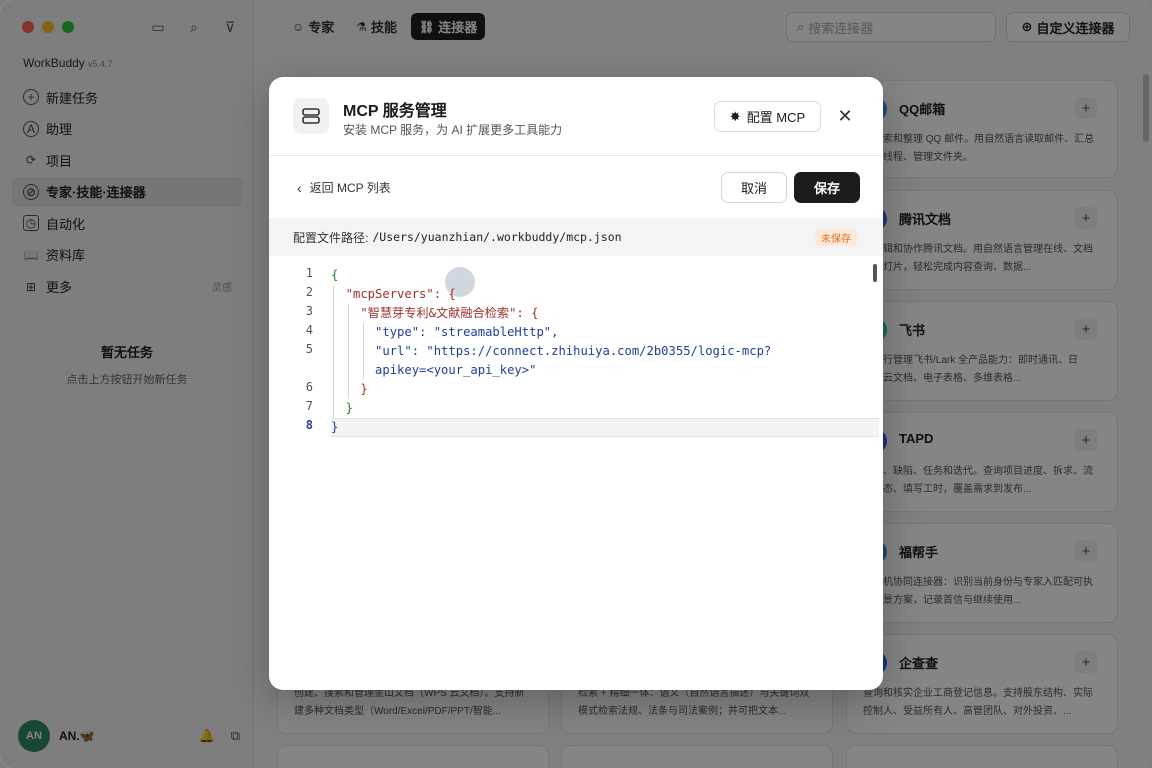 This screenshot has height=768, width=1152. What do you see at coordinates (309, 330) in the screenshot?
I see `line-number: 4` at bounding box center [309, 330].